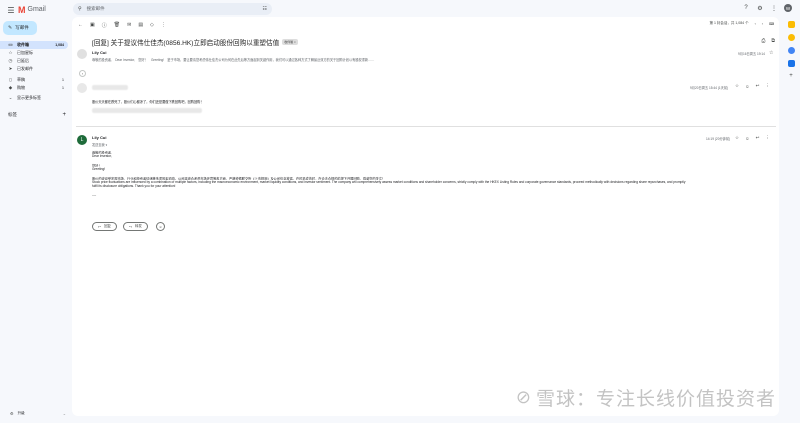 This screenshot has width=800, height=423. What do you see at coordinates (791, 37) in the screenshot?
I see `keep-icon` at bounding box center [791, 37].